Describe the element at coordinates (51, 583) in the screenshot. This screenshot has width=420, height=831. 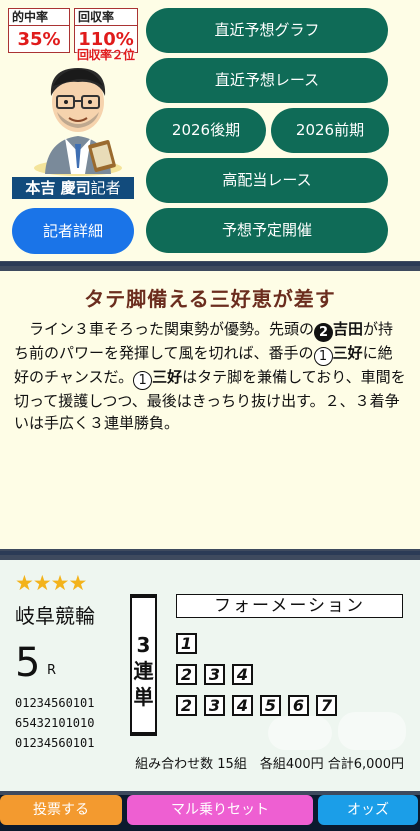
I see `rating-stars: ★★★★` at that location.